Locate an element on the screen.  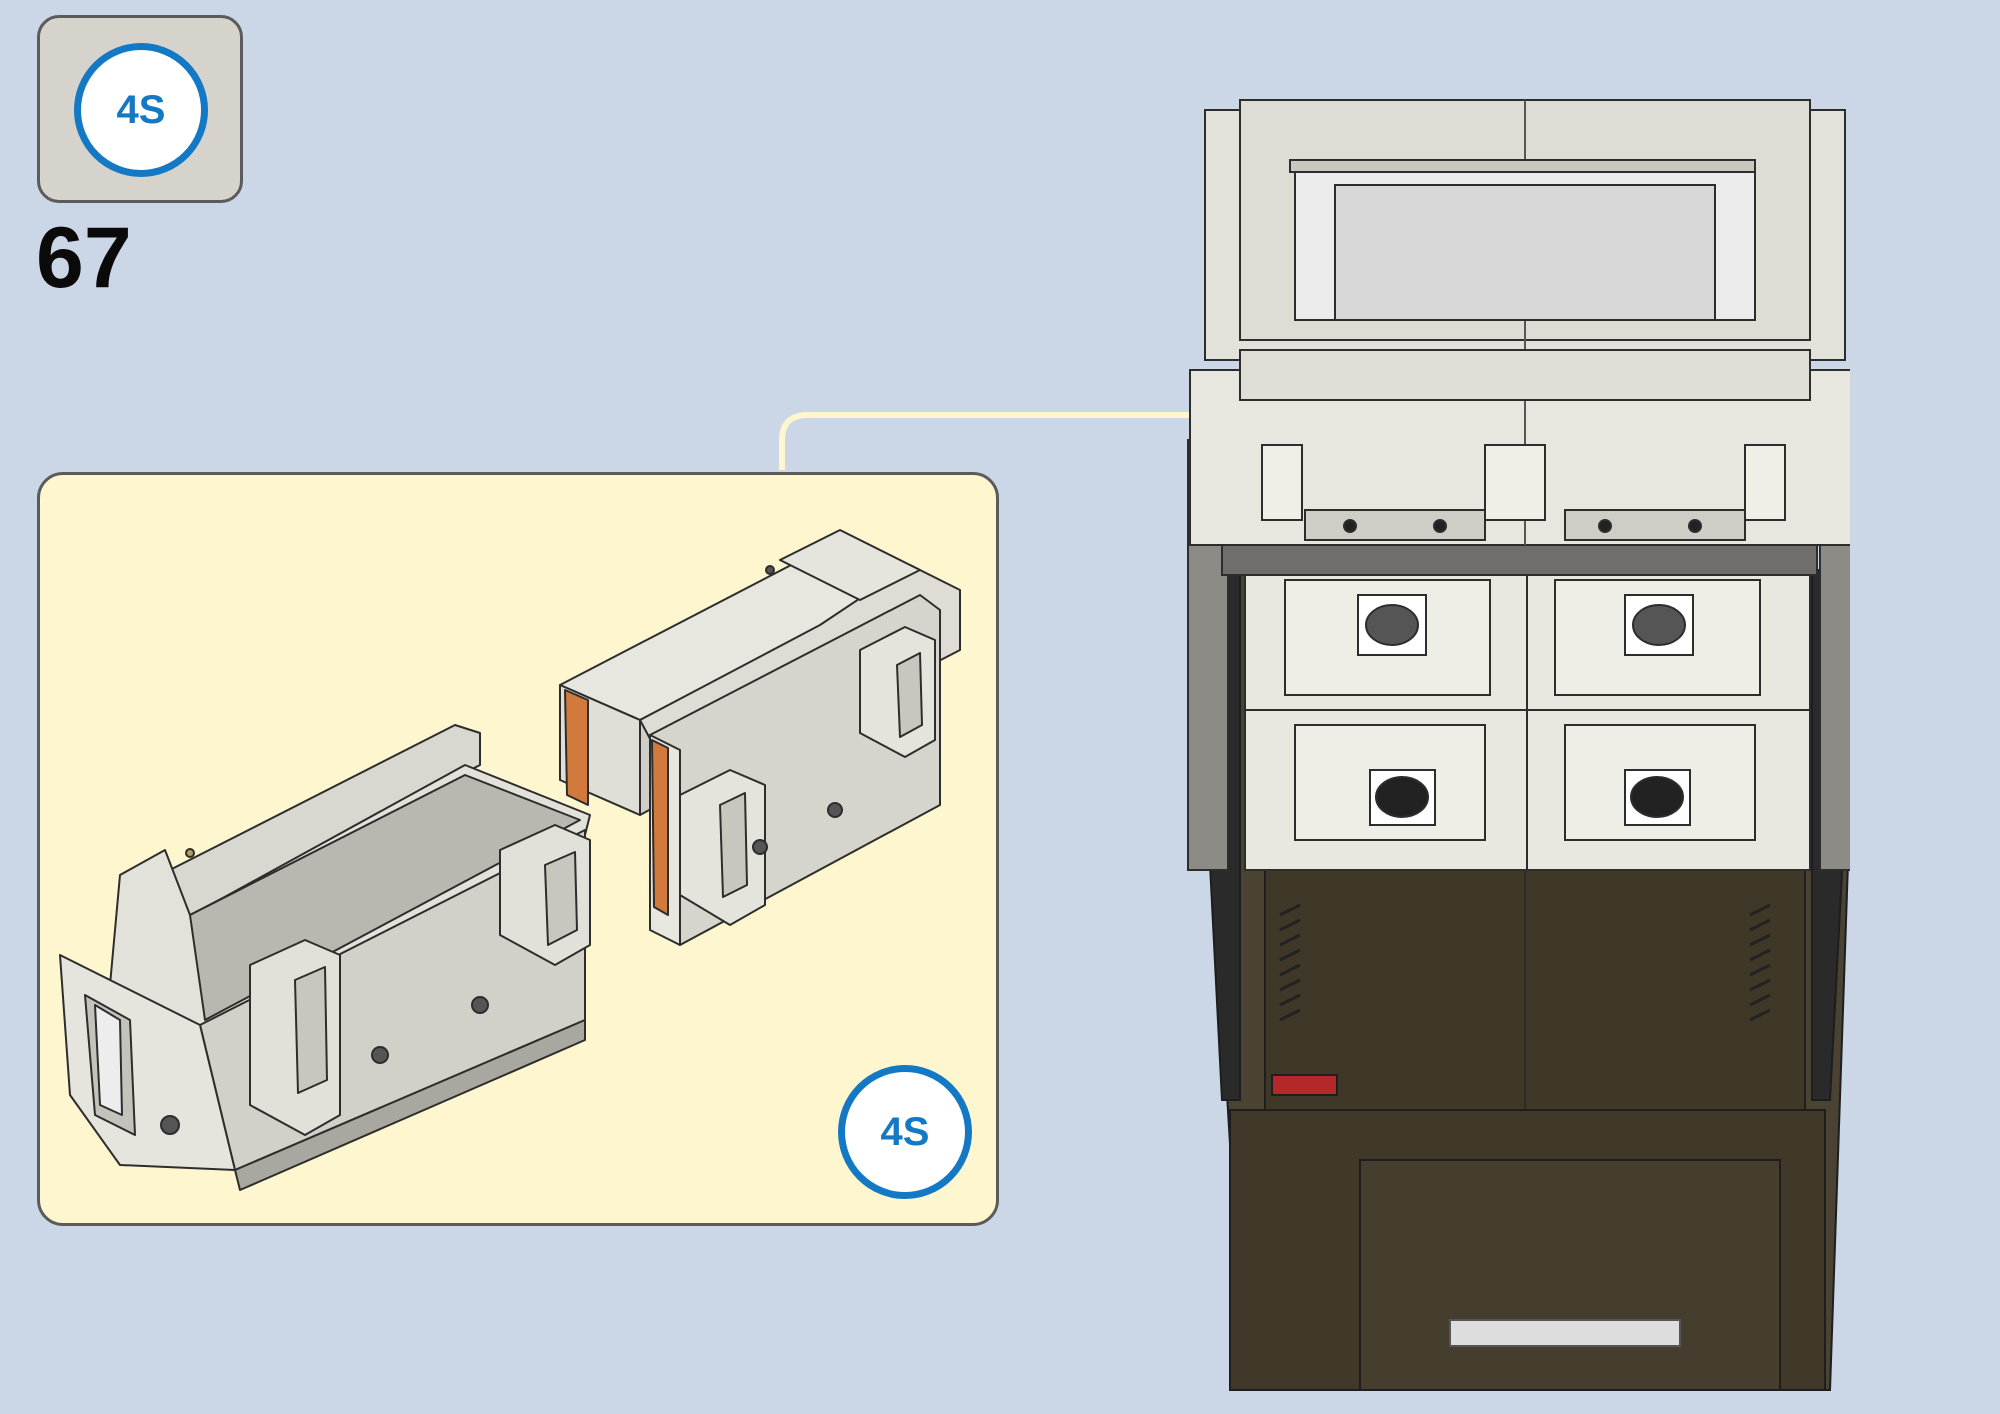
left-base-part is located at coordinates (325, 957).